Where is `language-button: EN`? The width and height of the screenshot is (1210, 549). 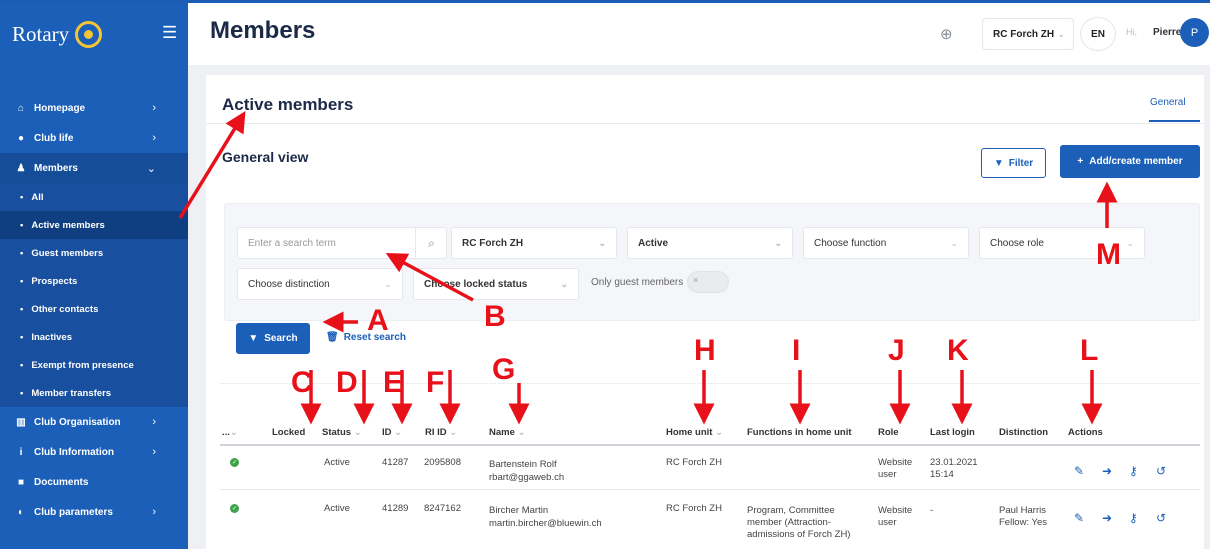 language-button: EN is located at coordinates (1098, 34).